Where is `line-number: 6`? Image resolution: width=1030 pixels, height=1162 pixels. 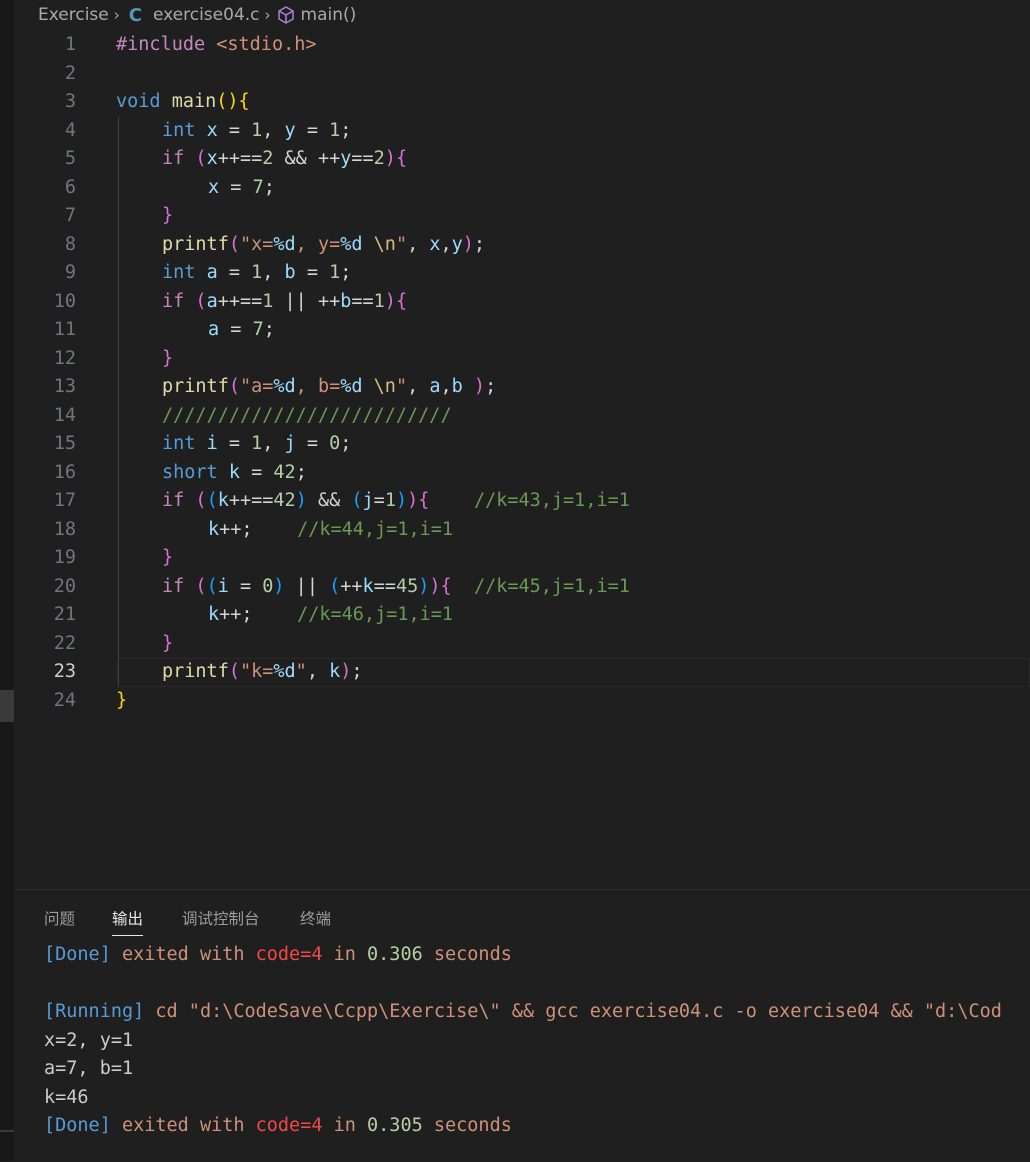 line-number: 6 is located at coordinates (70, 187).